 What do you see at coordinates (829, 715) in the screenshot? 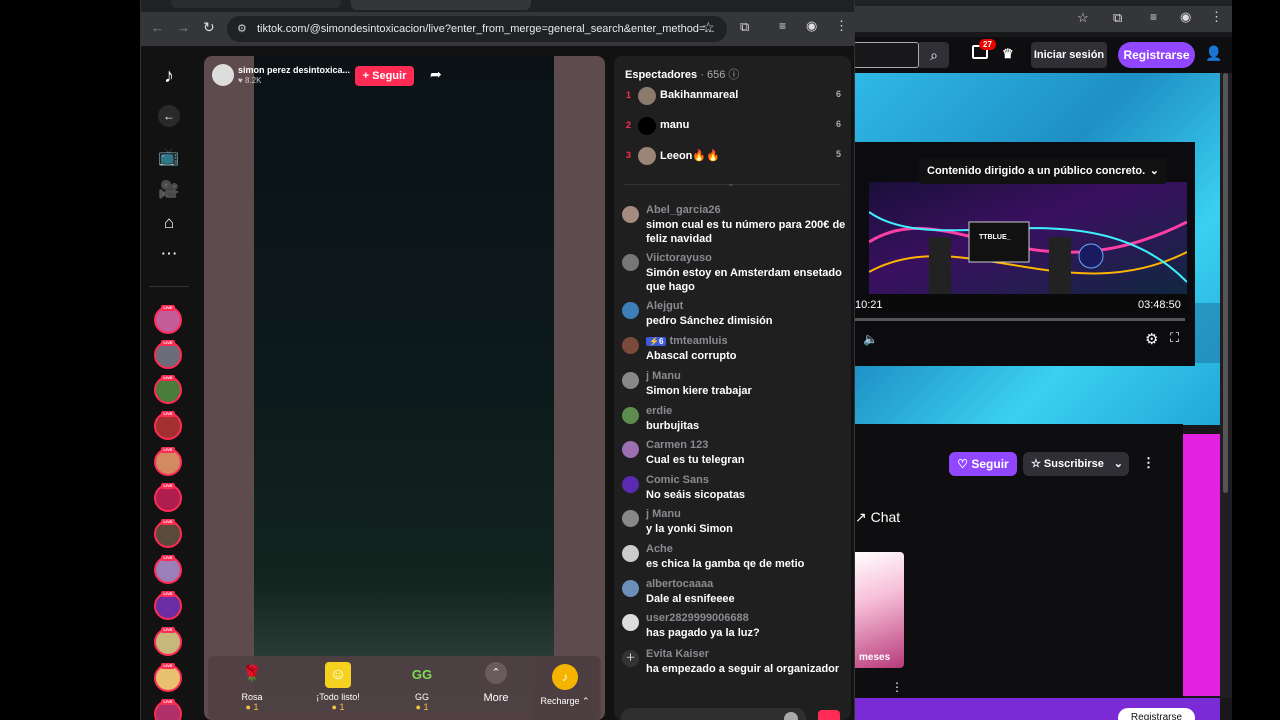
I see `gift-icon` at bounding box center [829, 715].